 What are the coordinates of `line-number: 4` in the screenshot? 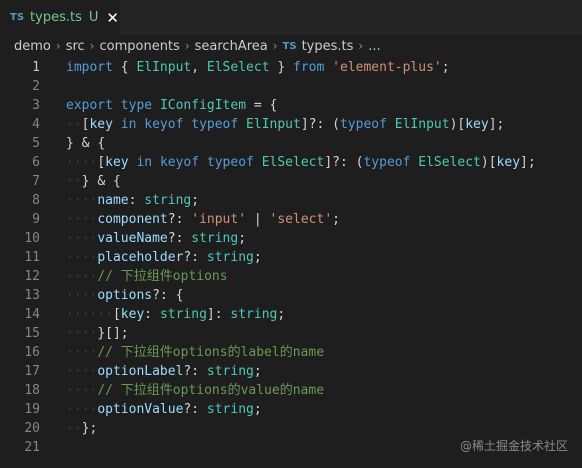 It's located at (36, 124).